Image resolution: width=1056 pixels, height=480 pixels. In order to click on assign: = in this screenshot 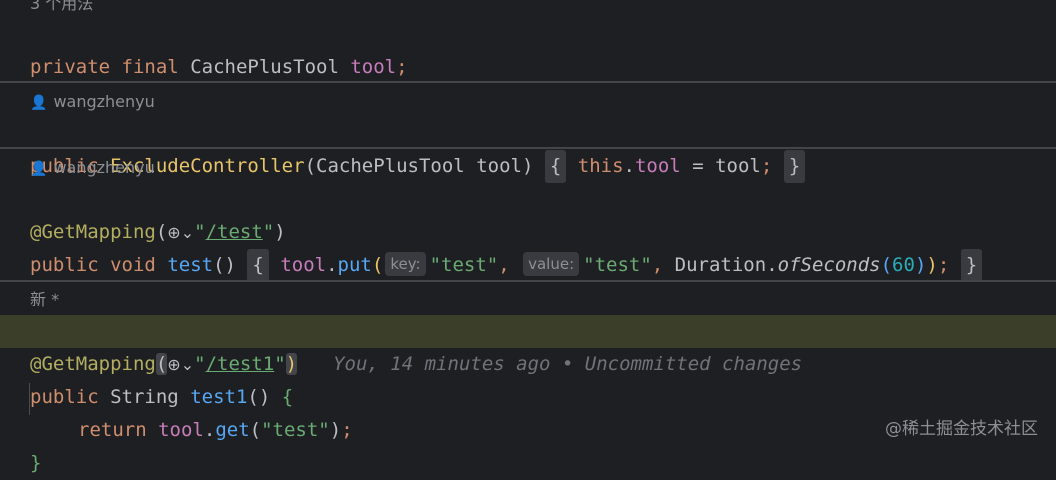, I will do `click(698, 166)`.